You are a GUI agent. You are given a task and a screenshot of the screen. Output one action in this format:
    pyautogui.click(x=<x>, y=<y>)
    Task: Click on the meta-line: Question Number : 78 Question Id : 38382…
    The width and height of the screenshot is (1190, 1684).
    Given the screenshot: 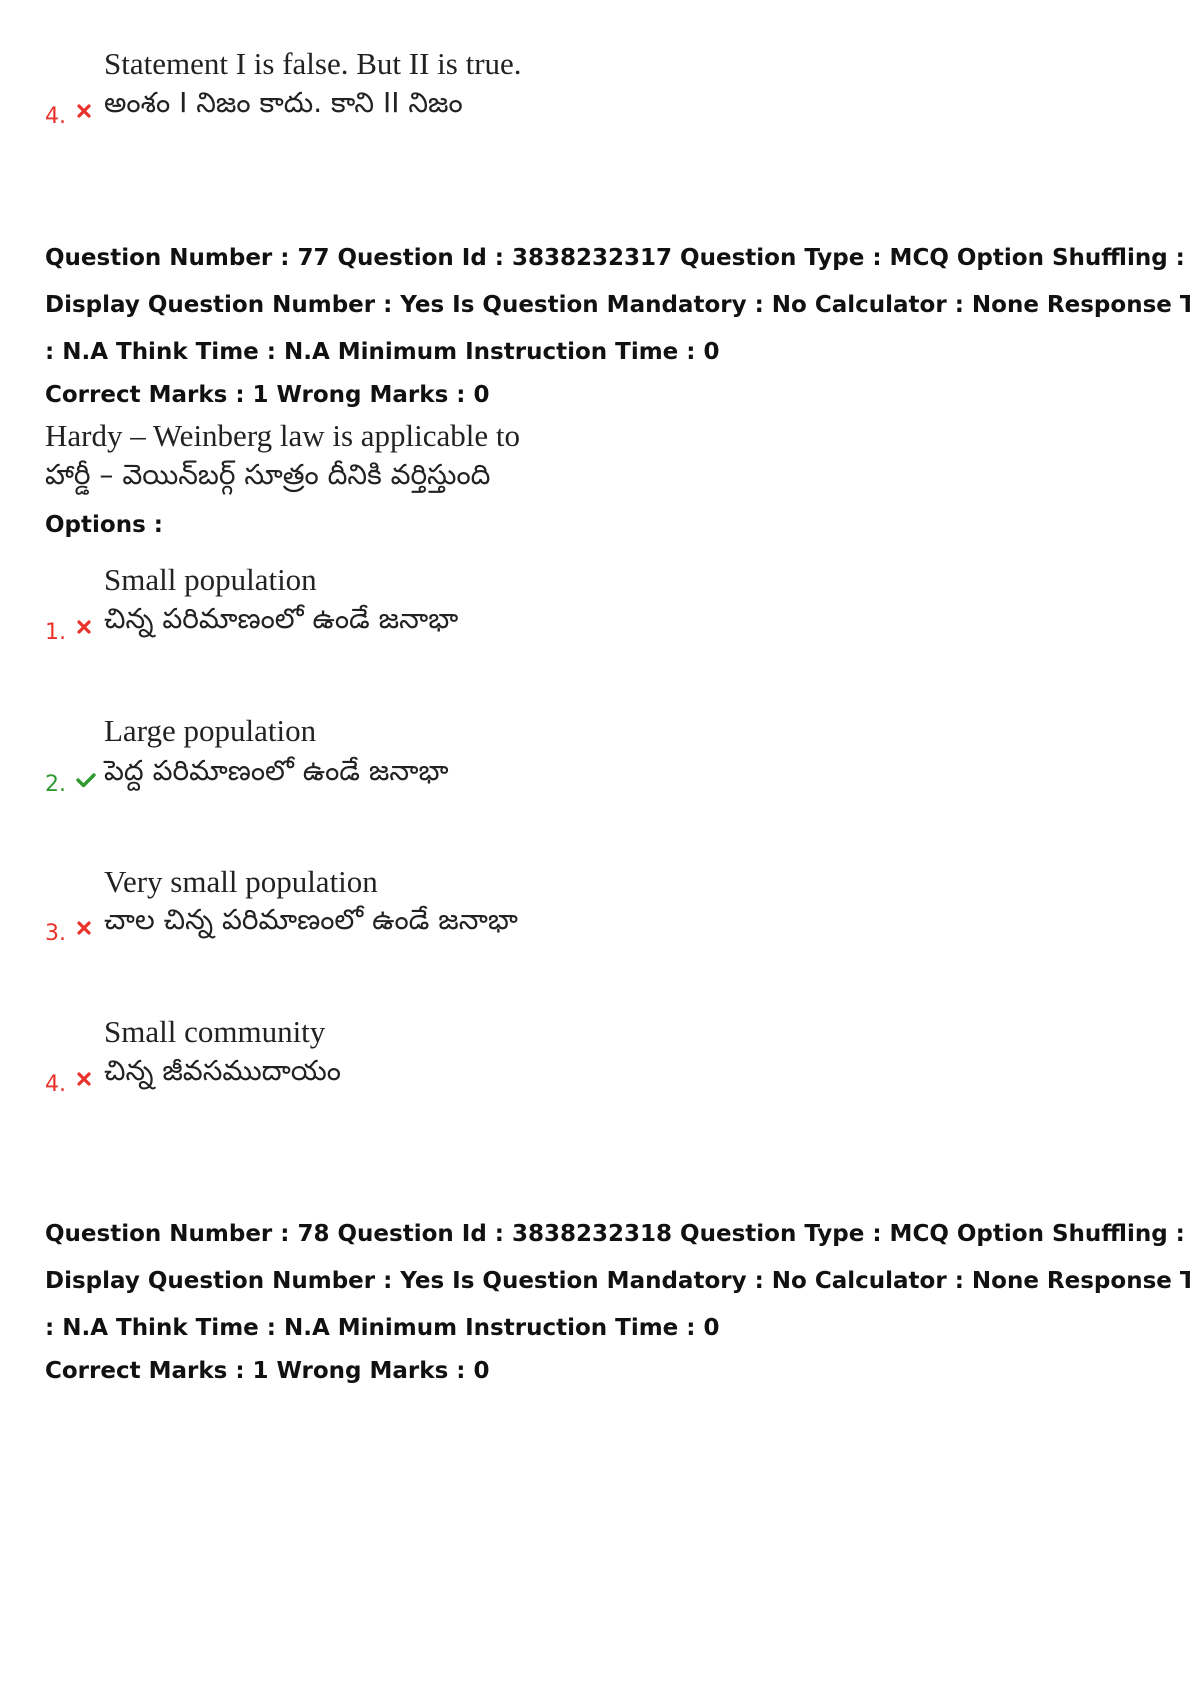 What is the action you would take?
    pyautogui.click(x=617, y=1234)
    